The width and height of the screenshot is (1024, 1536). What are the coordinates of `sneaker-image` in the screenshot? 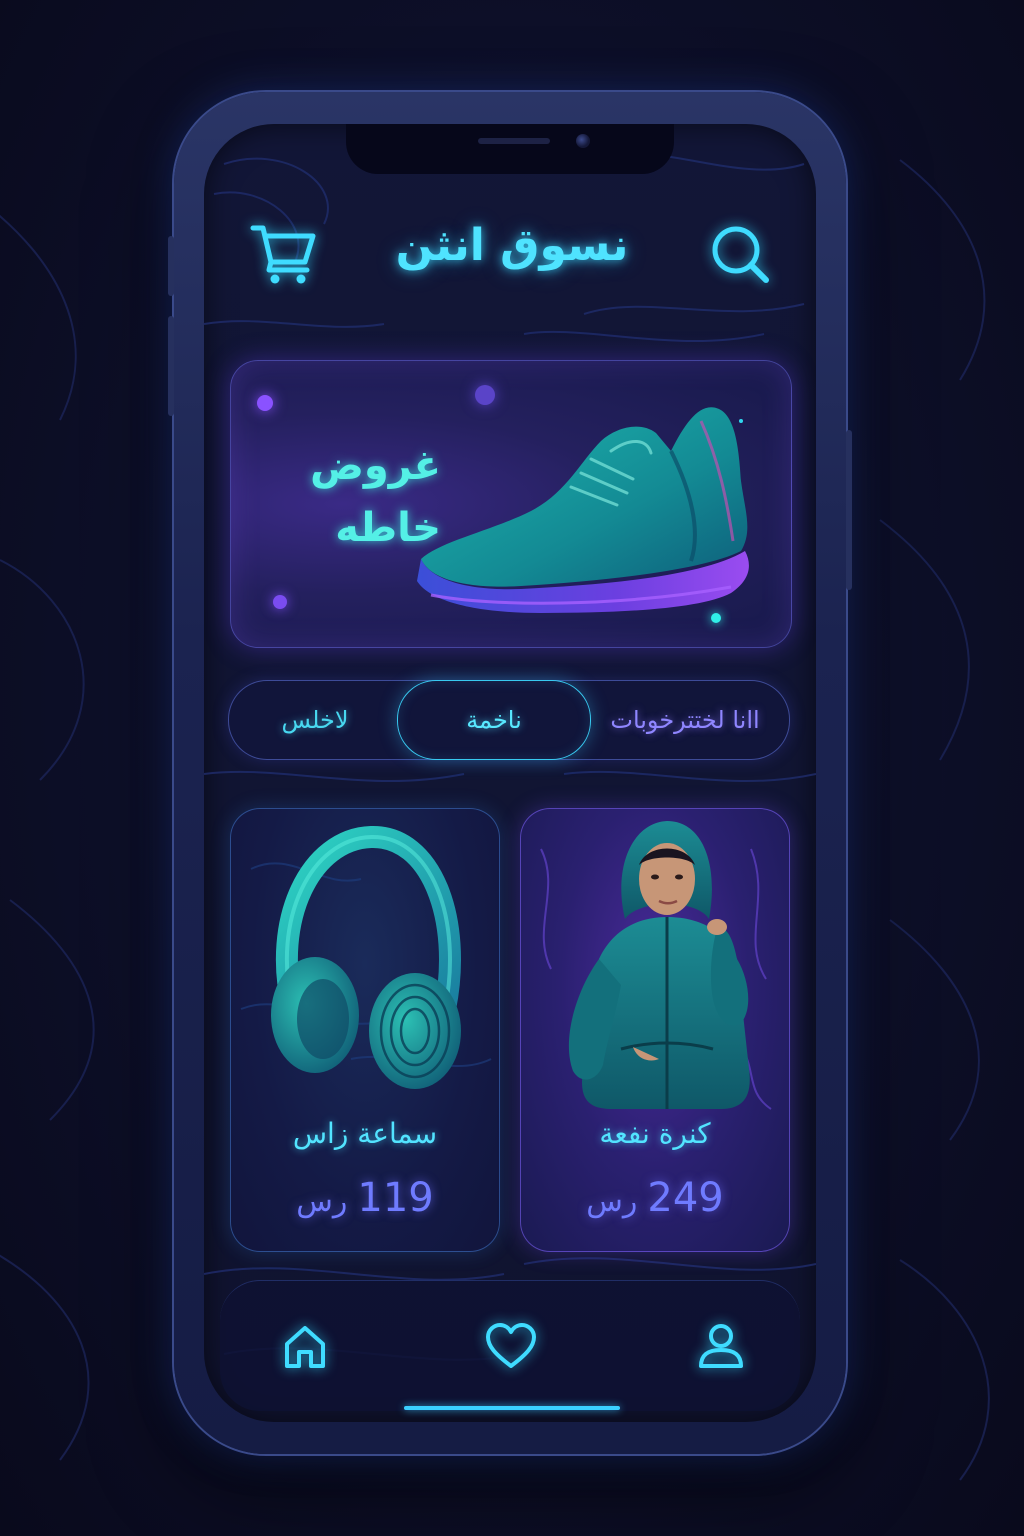 It's located at (583, 510).